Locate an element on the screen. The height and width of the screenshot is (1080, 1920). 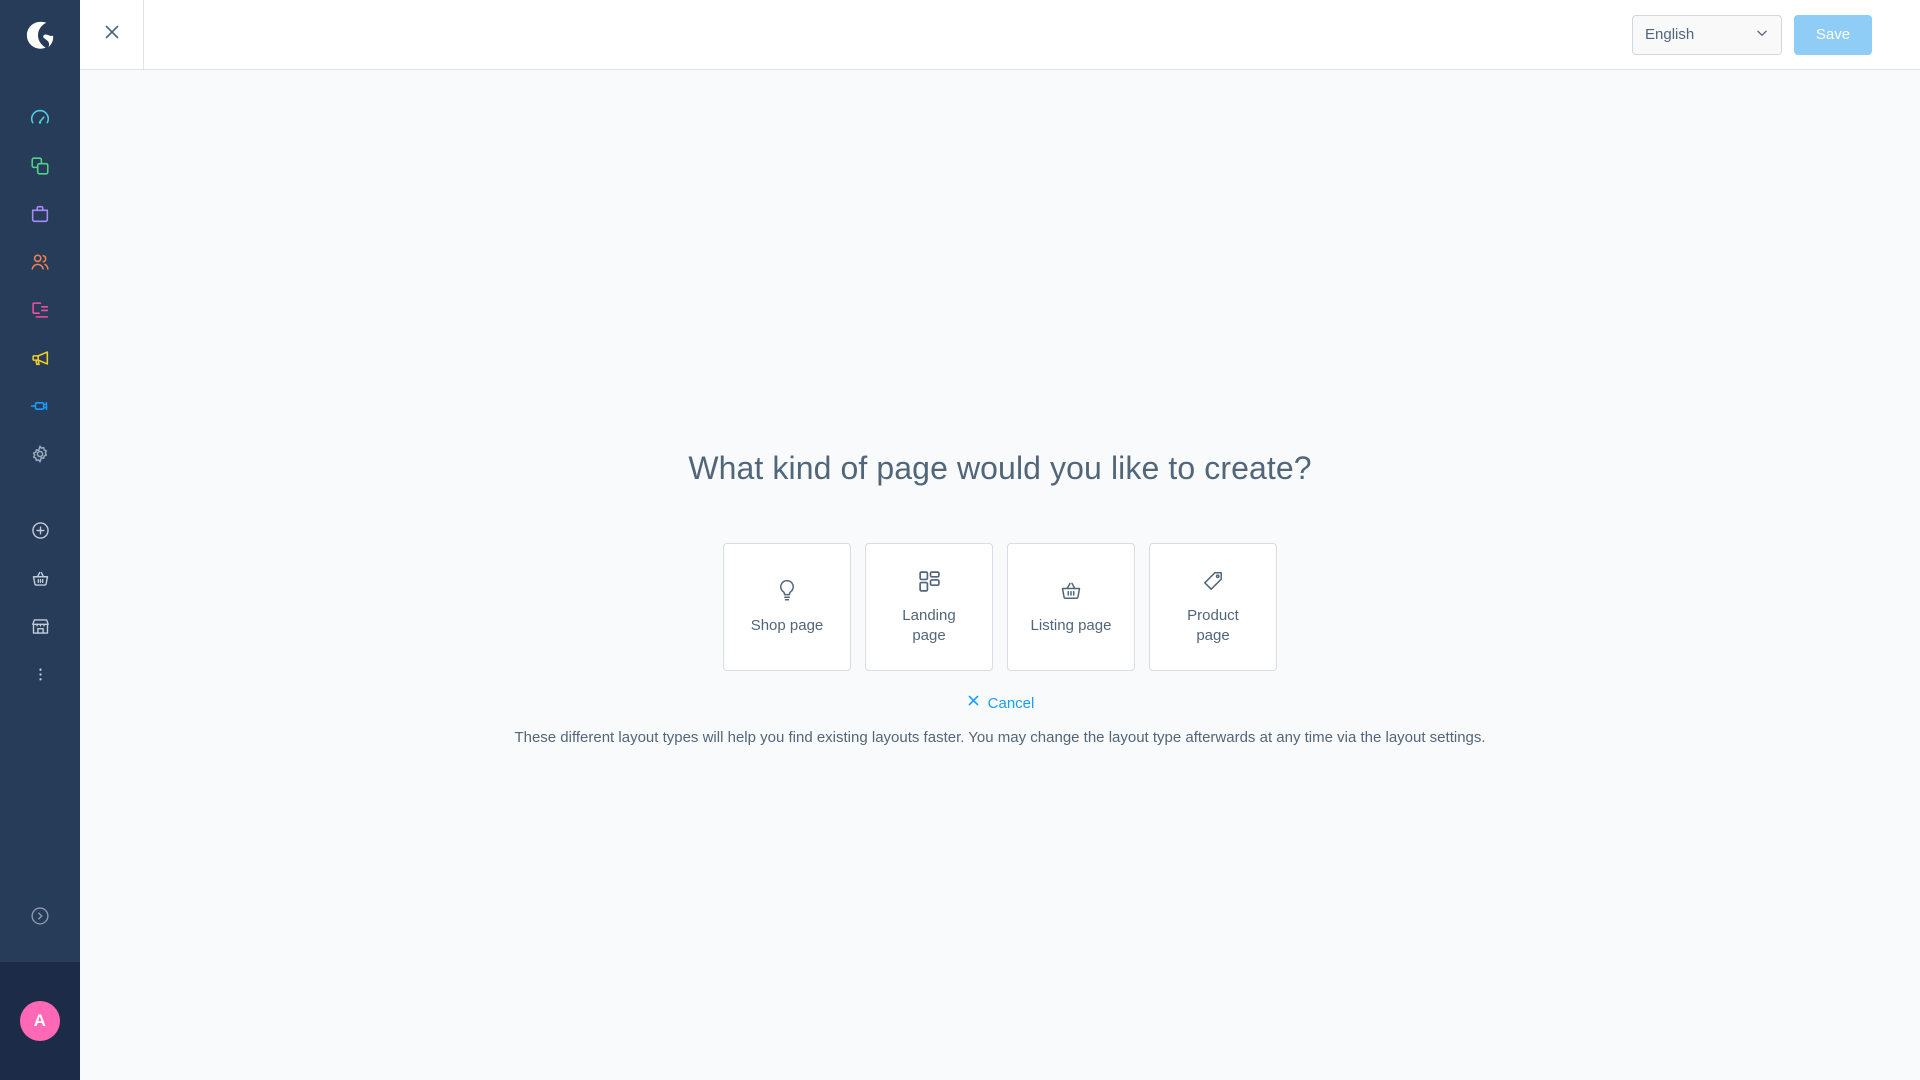
cancel-button: Cancel is located at coordinates (1000, 703).